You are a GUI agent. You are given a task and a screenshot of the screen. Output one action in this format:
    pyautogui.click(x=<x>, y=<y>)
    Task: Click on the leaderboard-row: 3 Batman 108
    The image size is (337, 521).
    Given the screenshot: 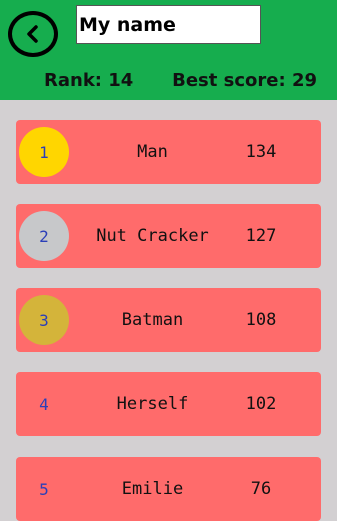 What is the action you would take?
    pyautogui.click(x=168, y=320)
    